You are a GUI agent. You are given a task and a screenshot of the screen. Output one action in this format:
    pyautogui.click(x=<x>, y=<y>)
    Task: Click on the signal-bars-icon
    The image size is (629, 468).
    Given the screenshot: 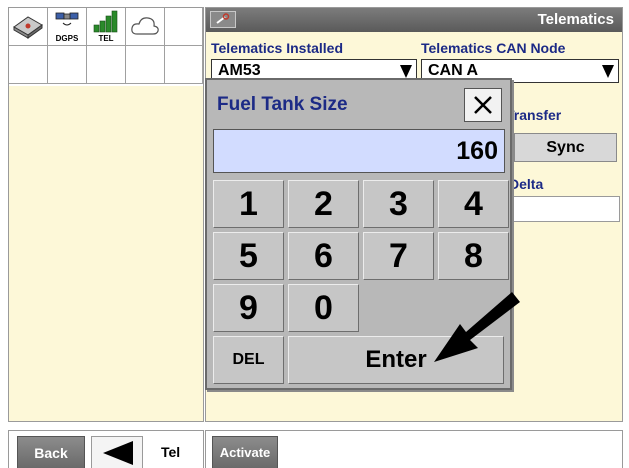 What is the action you would take?
    pyautogui.click(x=105, y=21)
    